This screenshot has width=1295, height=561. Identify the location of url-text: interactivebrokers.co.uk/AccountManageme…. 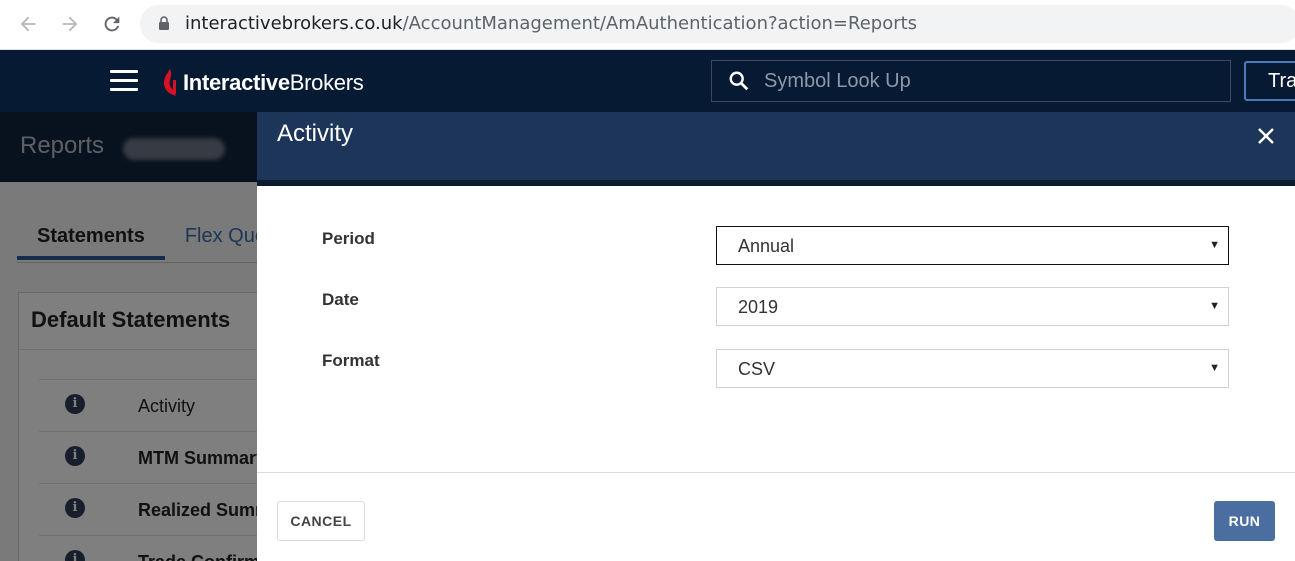
(551, 23).